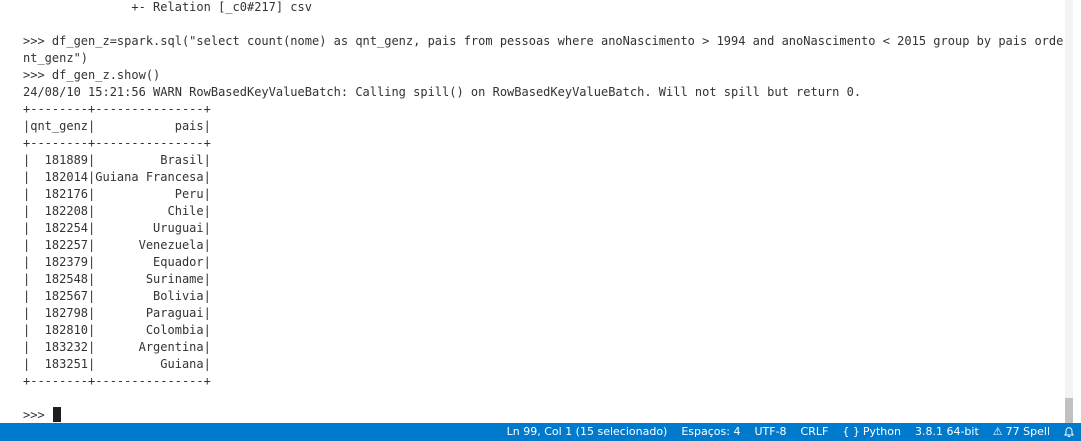  What do you see at coordinates (56, 414) in the screenshot?
I see `terminal-cursor` at bounding box center [56, 414].